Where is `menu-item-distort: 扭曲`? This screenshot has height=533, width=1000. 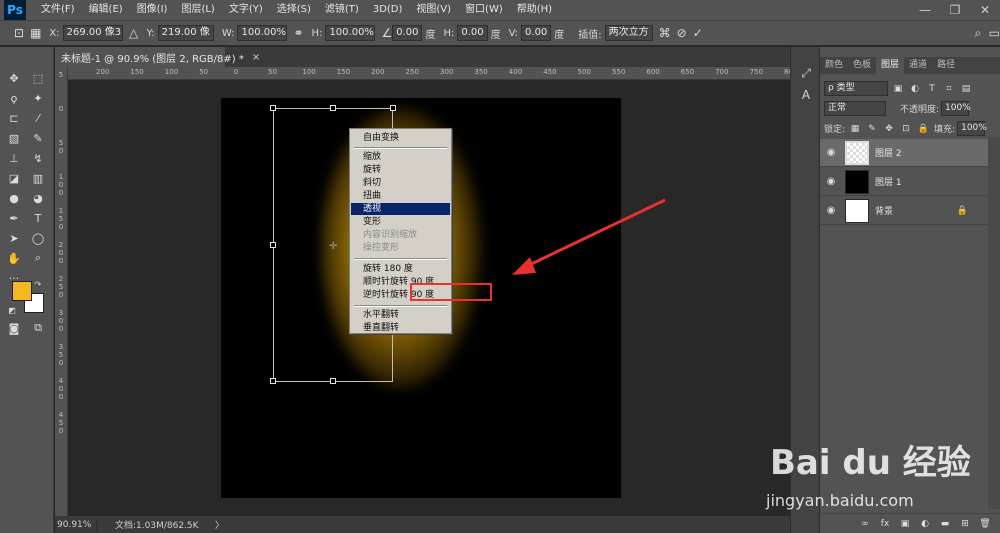 menu-item-distort: 扭曲 is located at coordinates (400, 196).